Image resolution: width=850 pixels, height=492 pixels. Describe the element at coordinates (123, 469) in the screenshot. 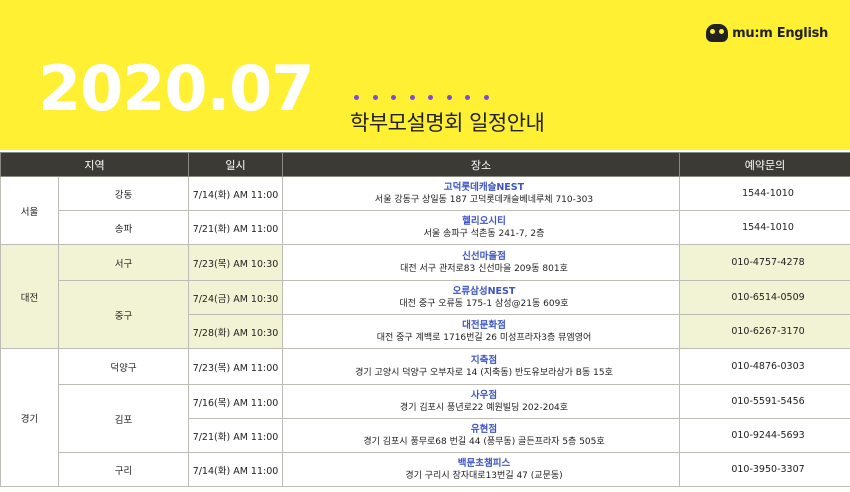

I see `district-cell: 구리` at that location.